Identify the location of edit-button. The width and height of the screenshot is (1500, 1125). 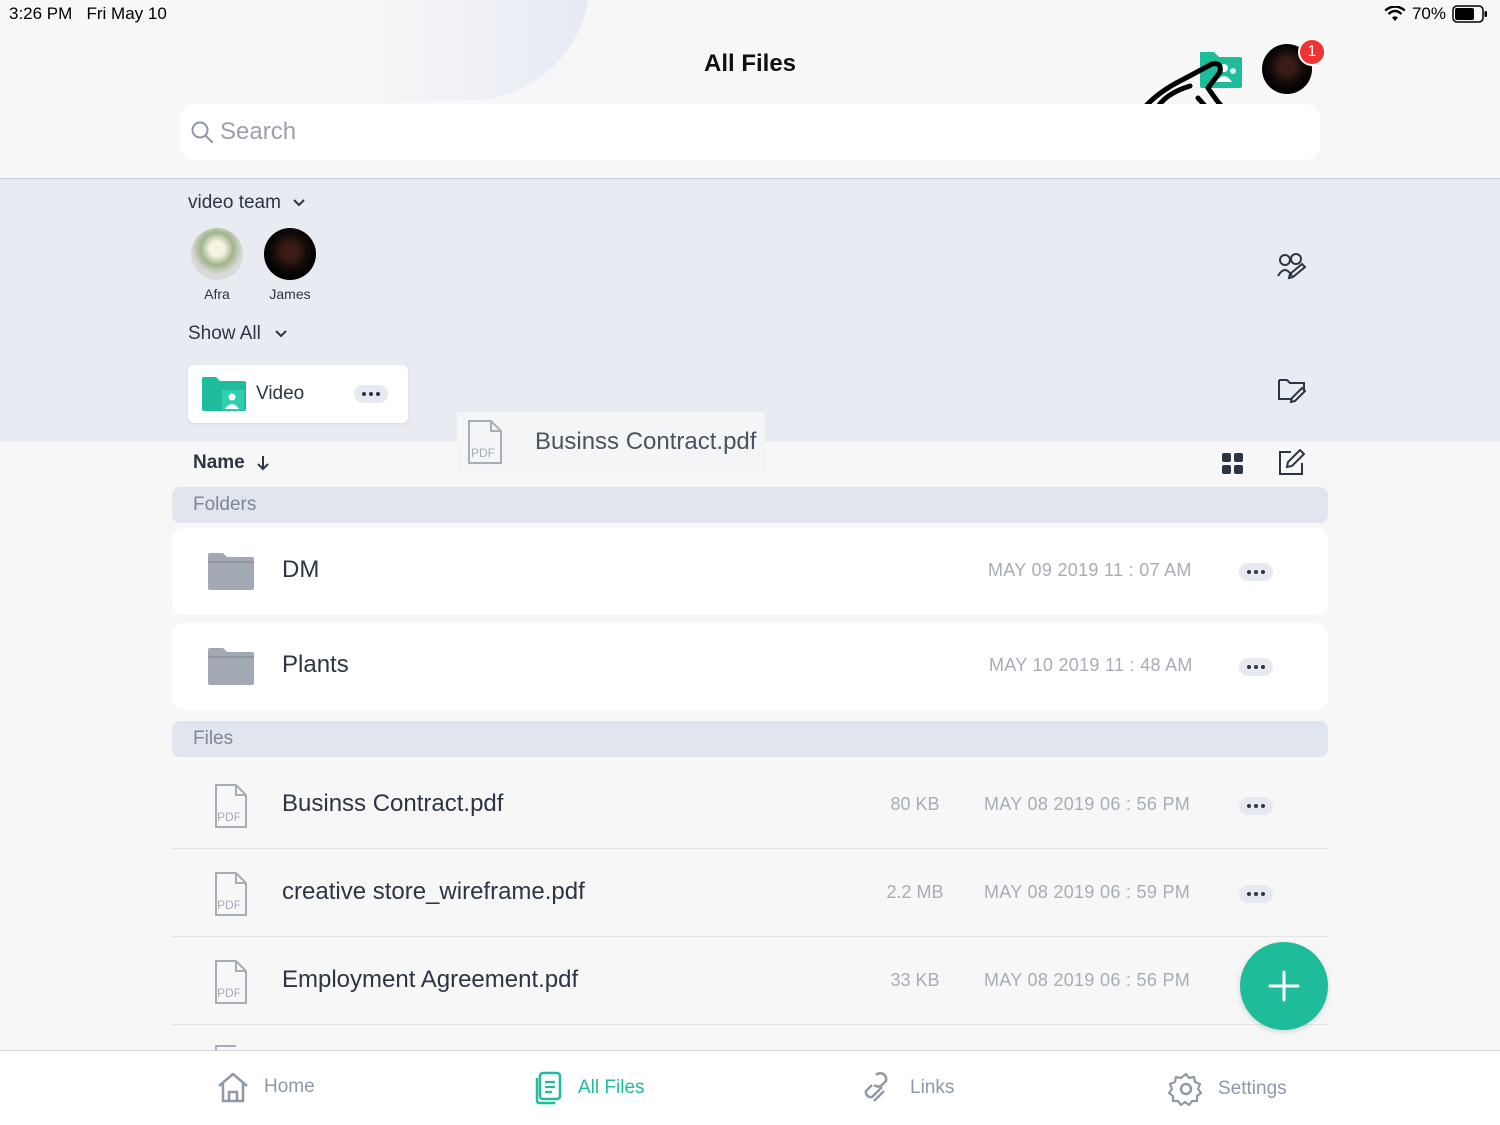
(1291, 465).